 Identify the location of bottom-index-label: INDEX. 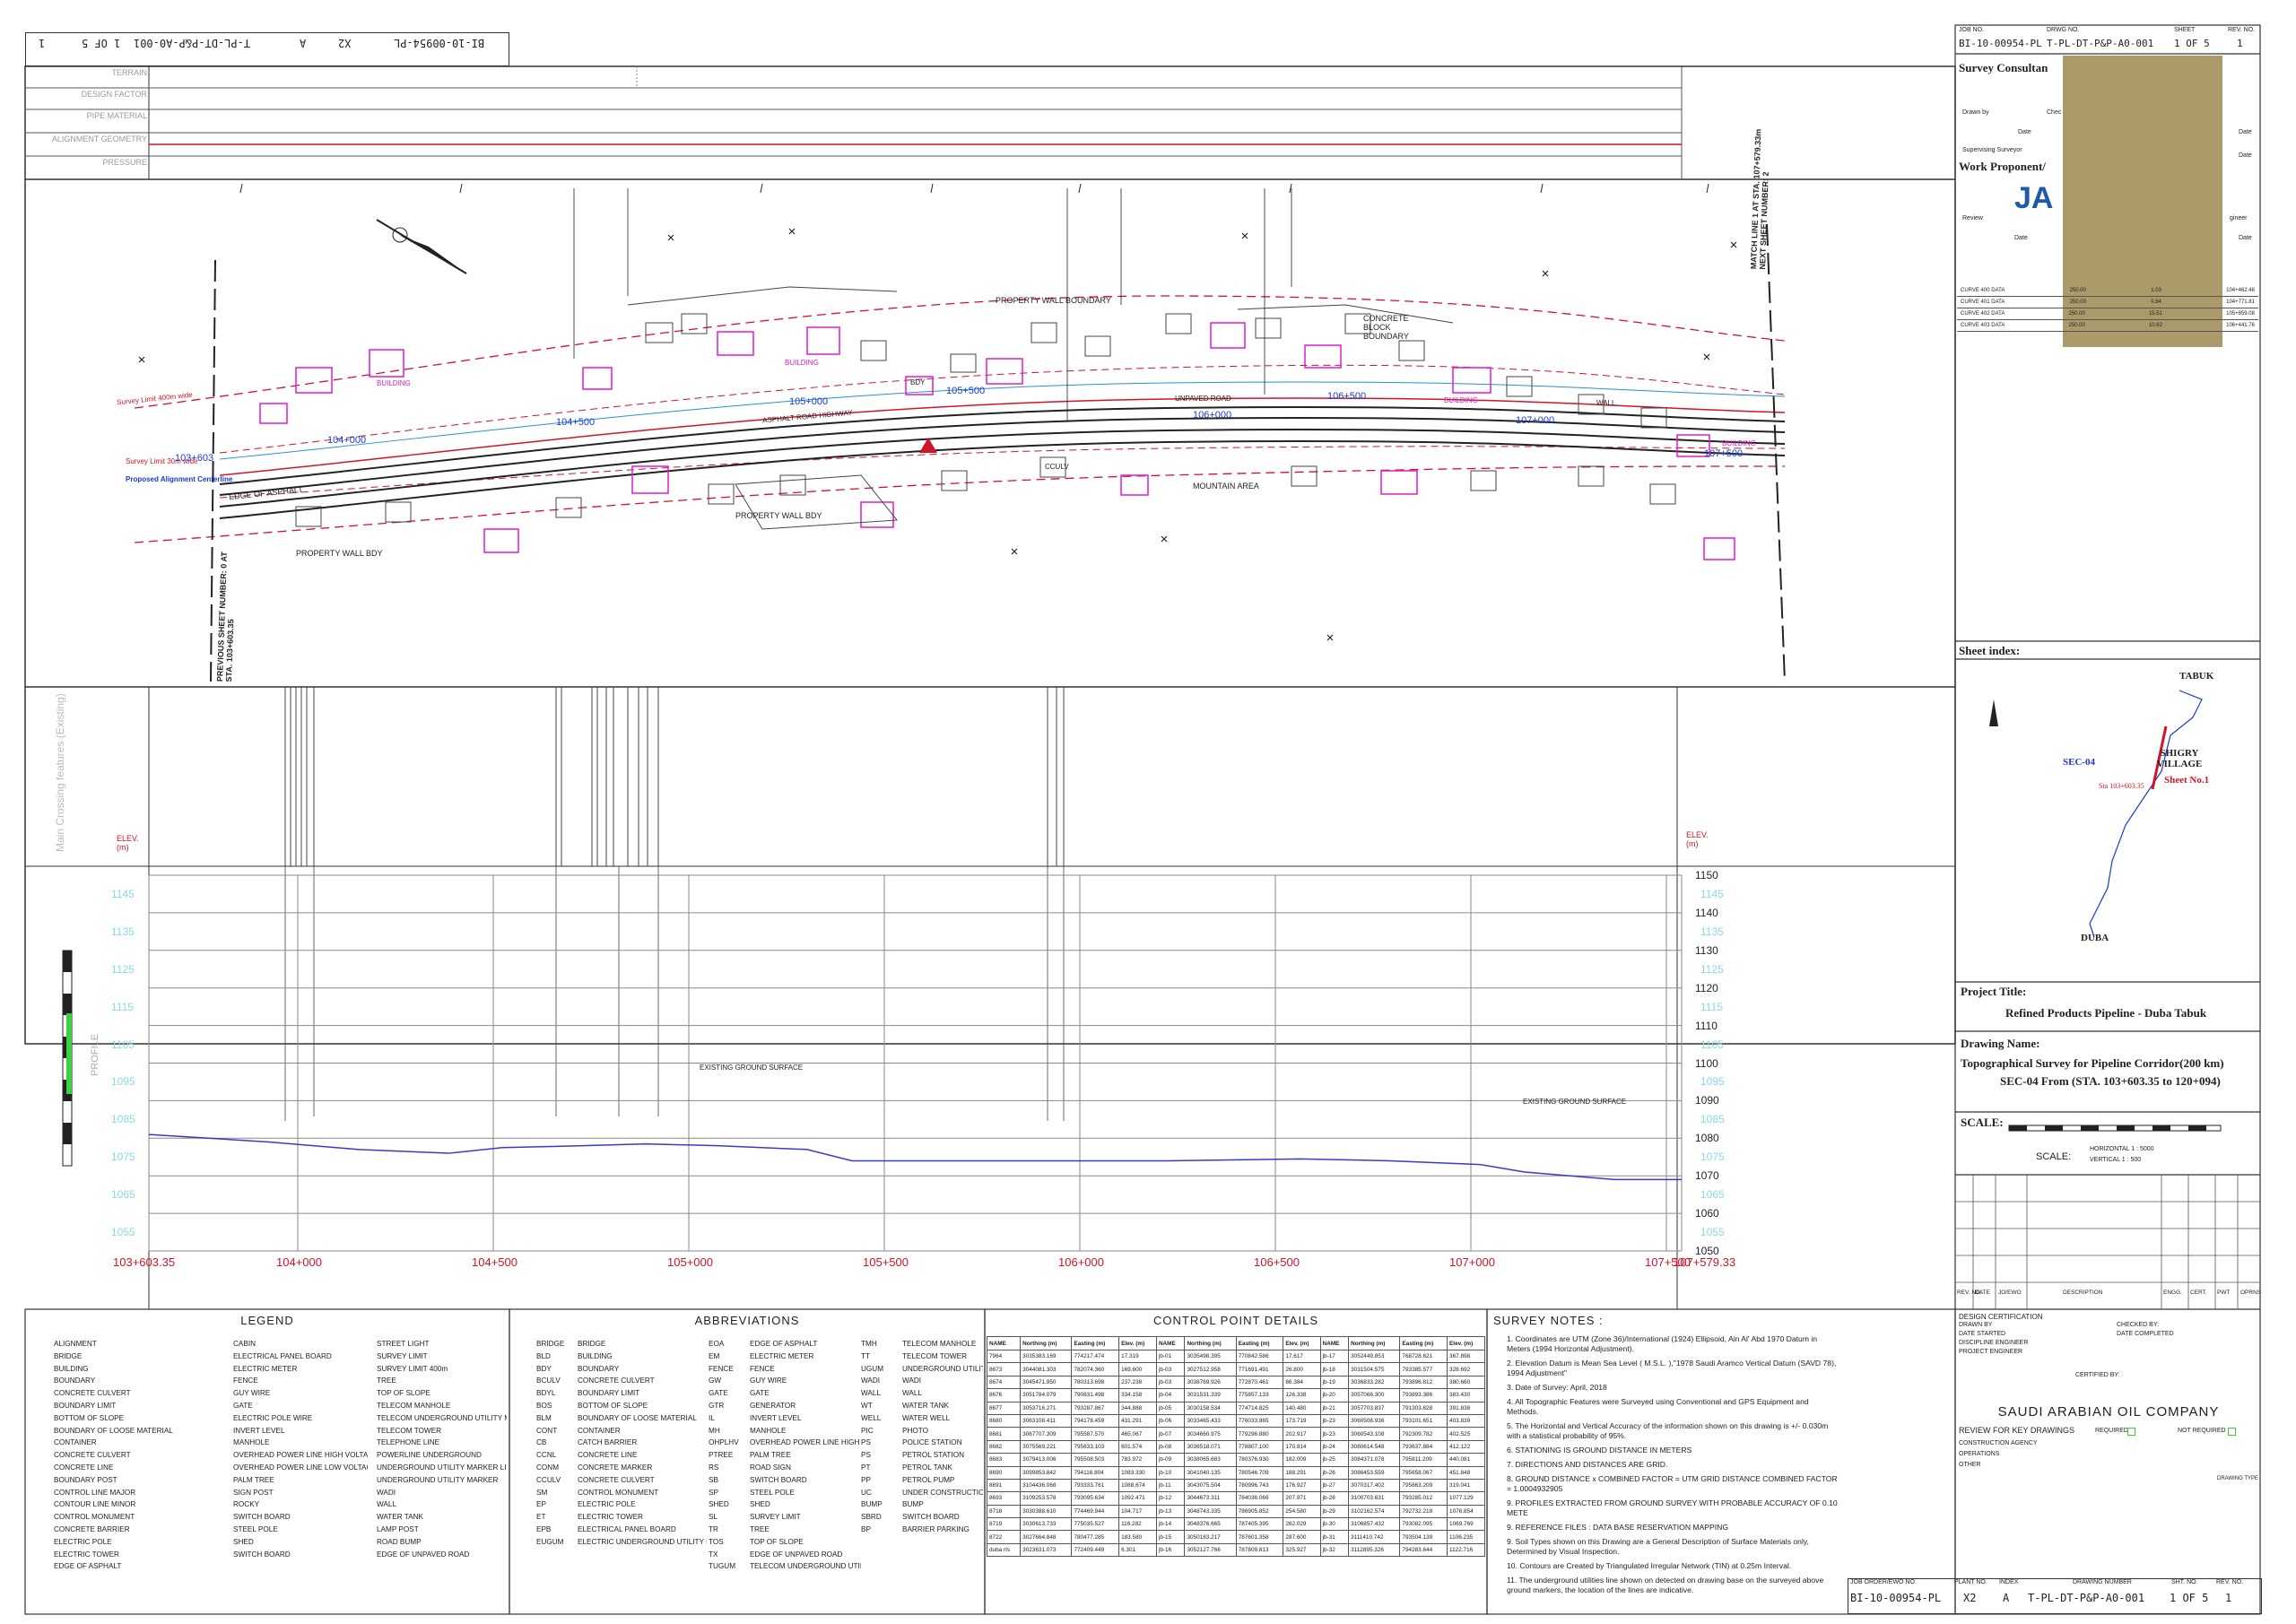
(2009, 1582).